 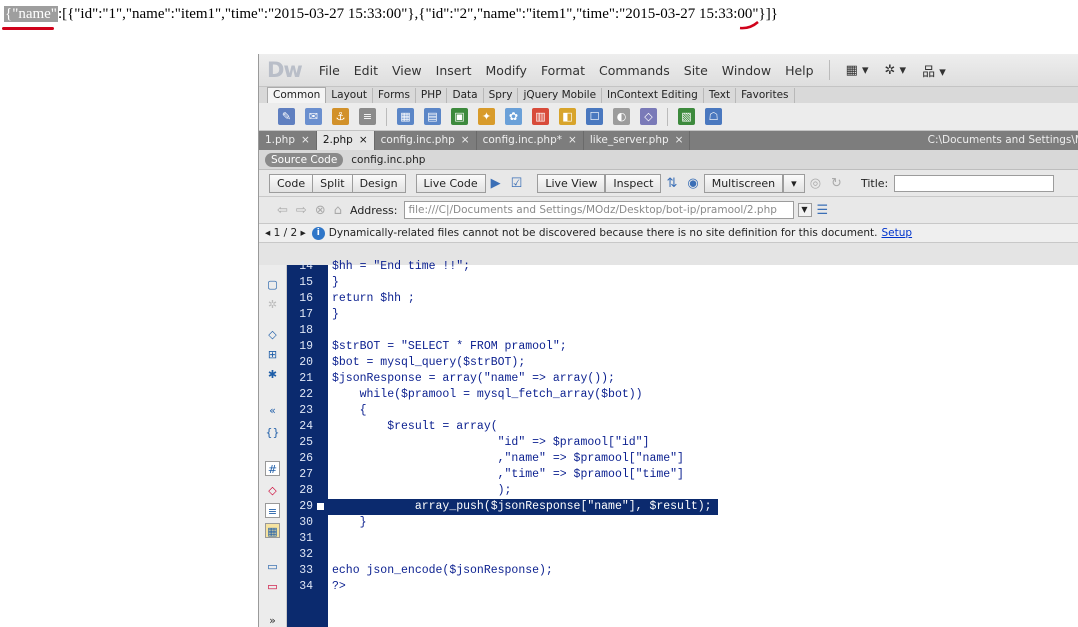 What do you see at coordinates (692, 183) in the screenshot?
I see `preview-browser-icon: ◉` at bounding box center [692, 183].